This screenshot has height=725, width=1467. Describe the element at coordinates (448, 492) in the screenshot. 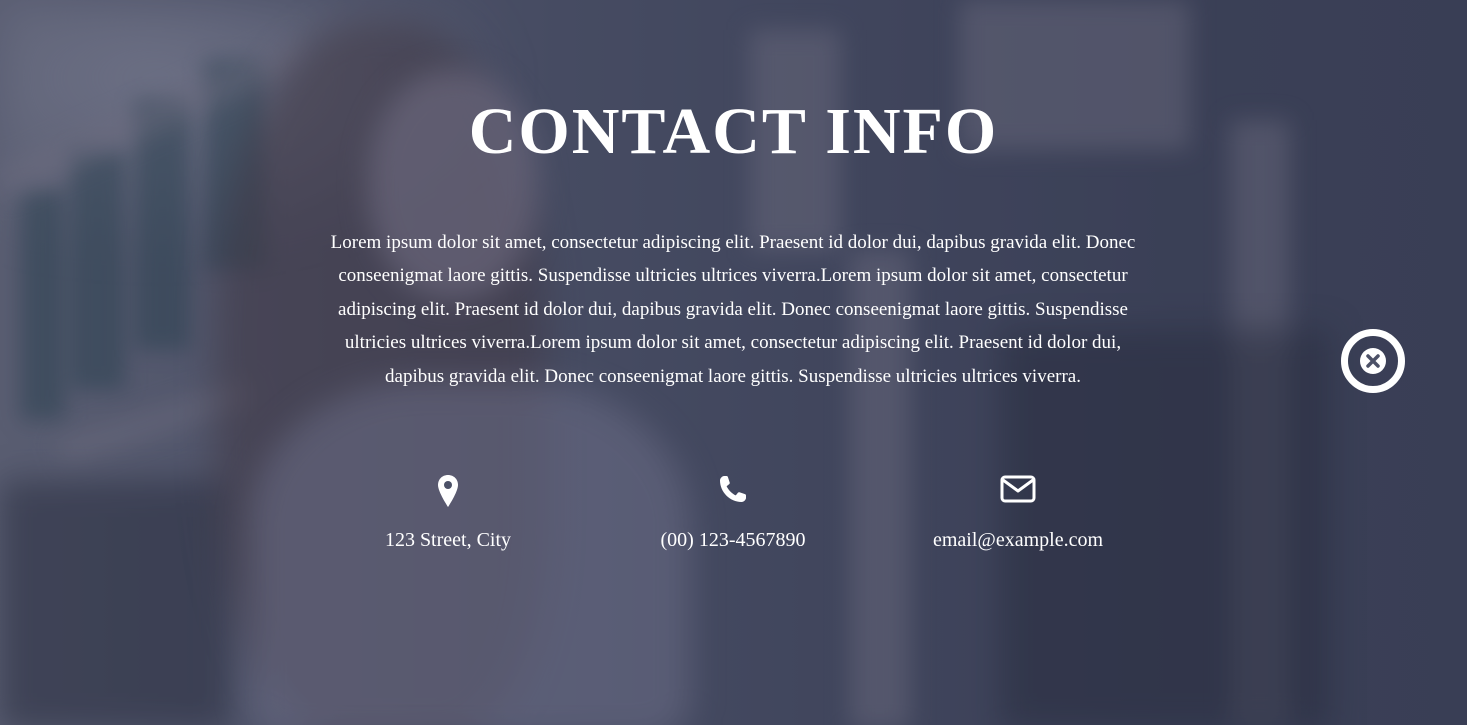

I see `map-marker-icon` at that location.